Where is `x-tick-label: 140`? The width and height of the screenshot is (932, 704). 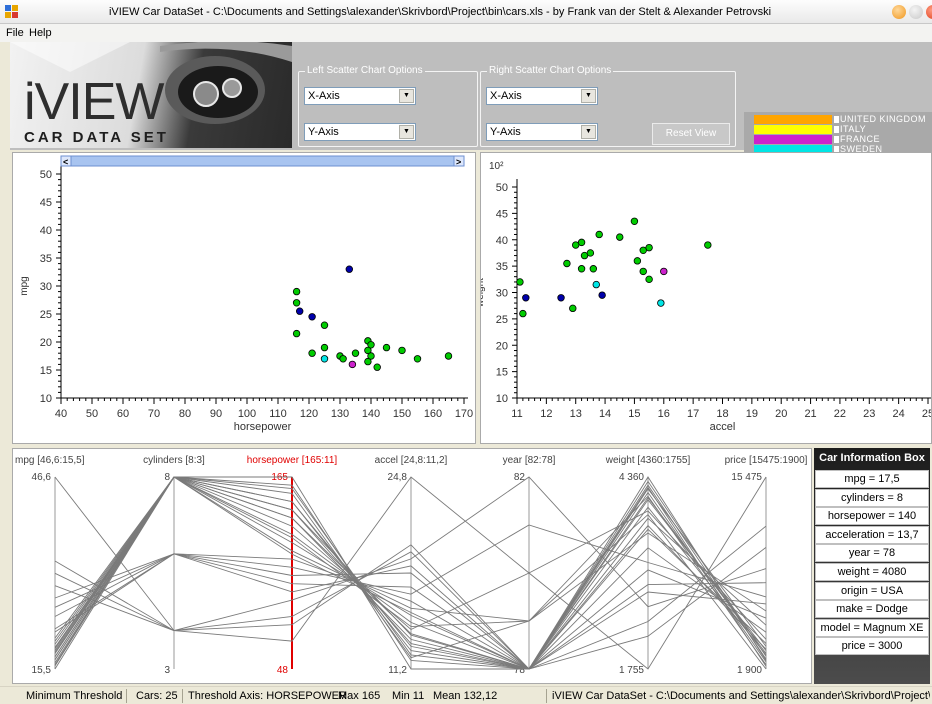 x-tick-label: 140 is located at coordinates (371, 414).